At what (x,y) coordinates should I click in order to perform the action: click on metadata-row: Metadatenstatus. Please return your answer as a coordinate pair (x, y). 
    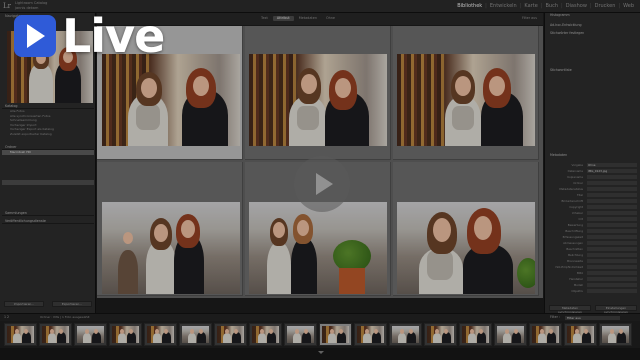
    Looking at the image, I should click on (593, 189).